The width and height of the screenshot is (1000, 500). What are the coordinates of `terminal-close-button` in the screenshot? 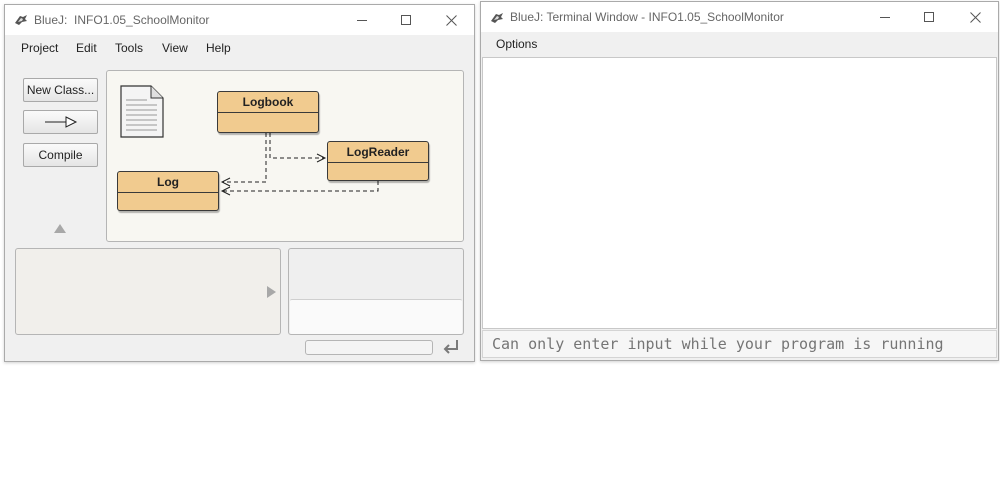 It's located at (975, 17).